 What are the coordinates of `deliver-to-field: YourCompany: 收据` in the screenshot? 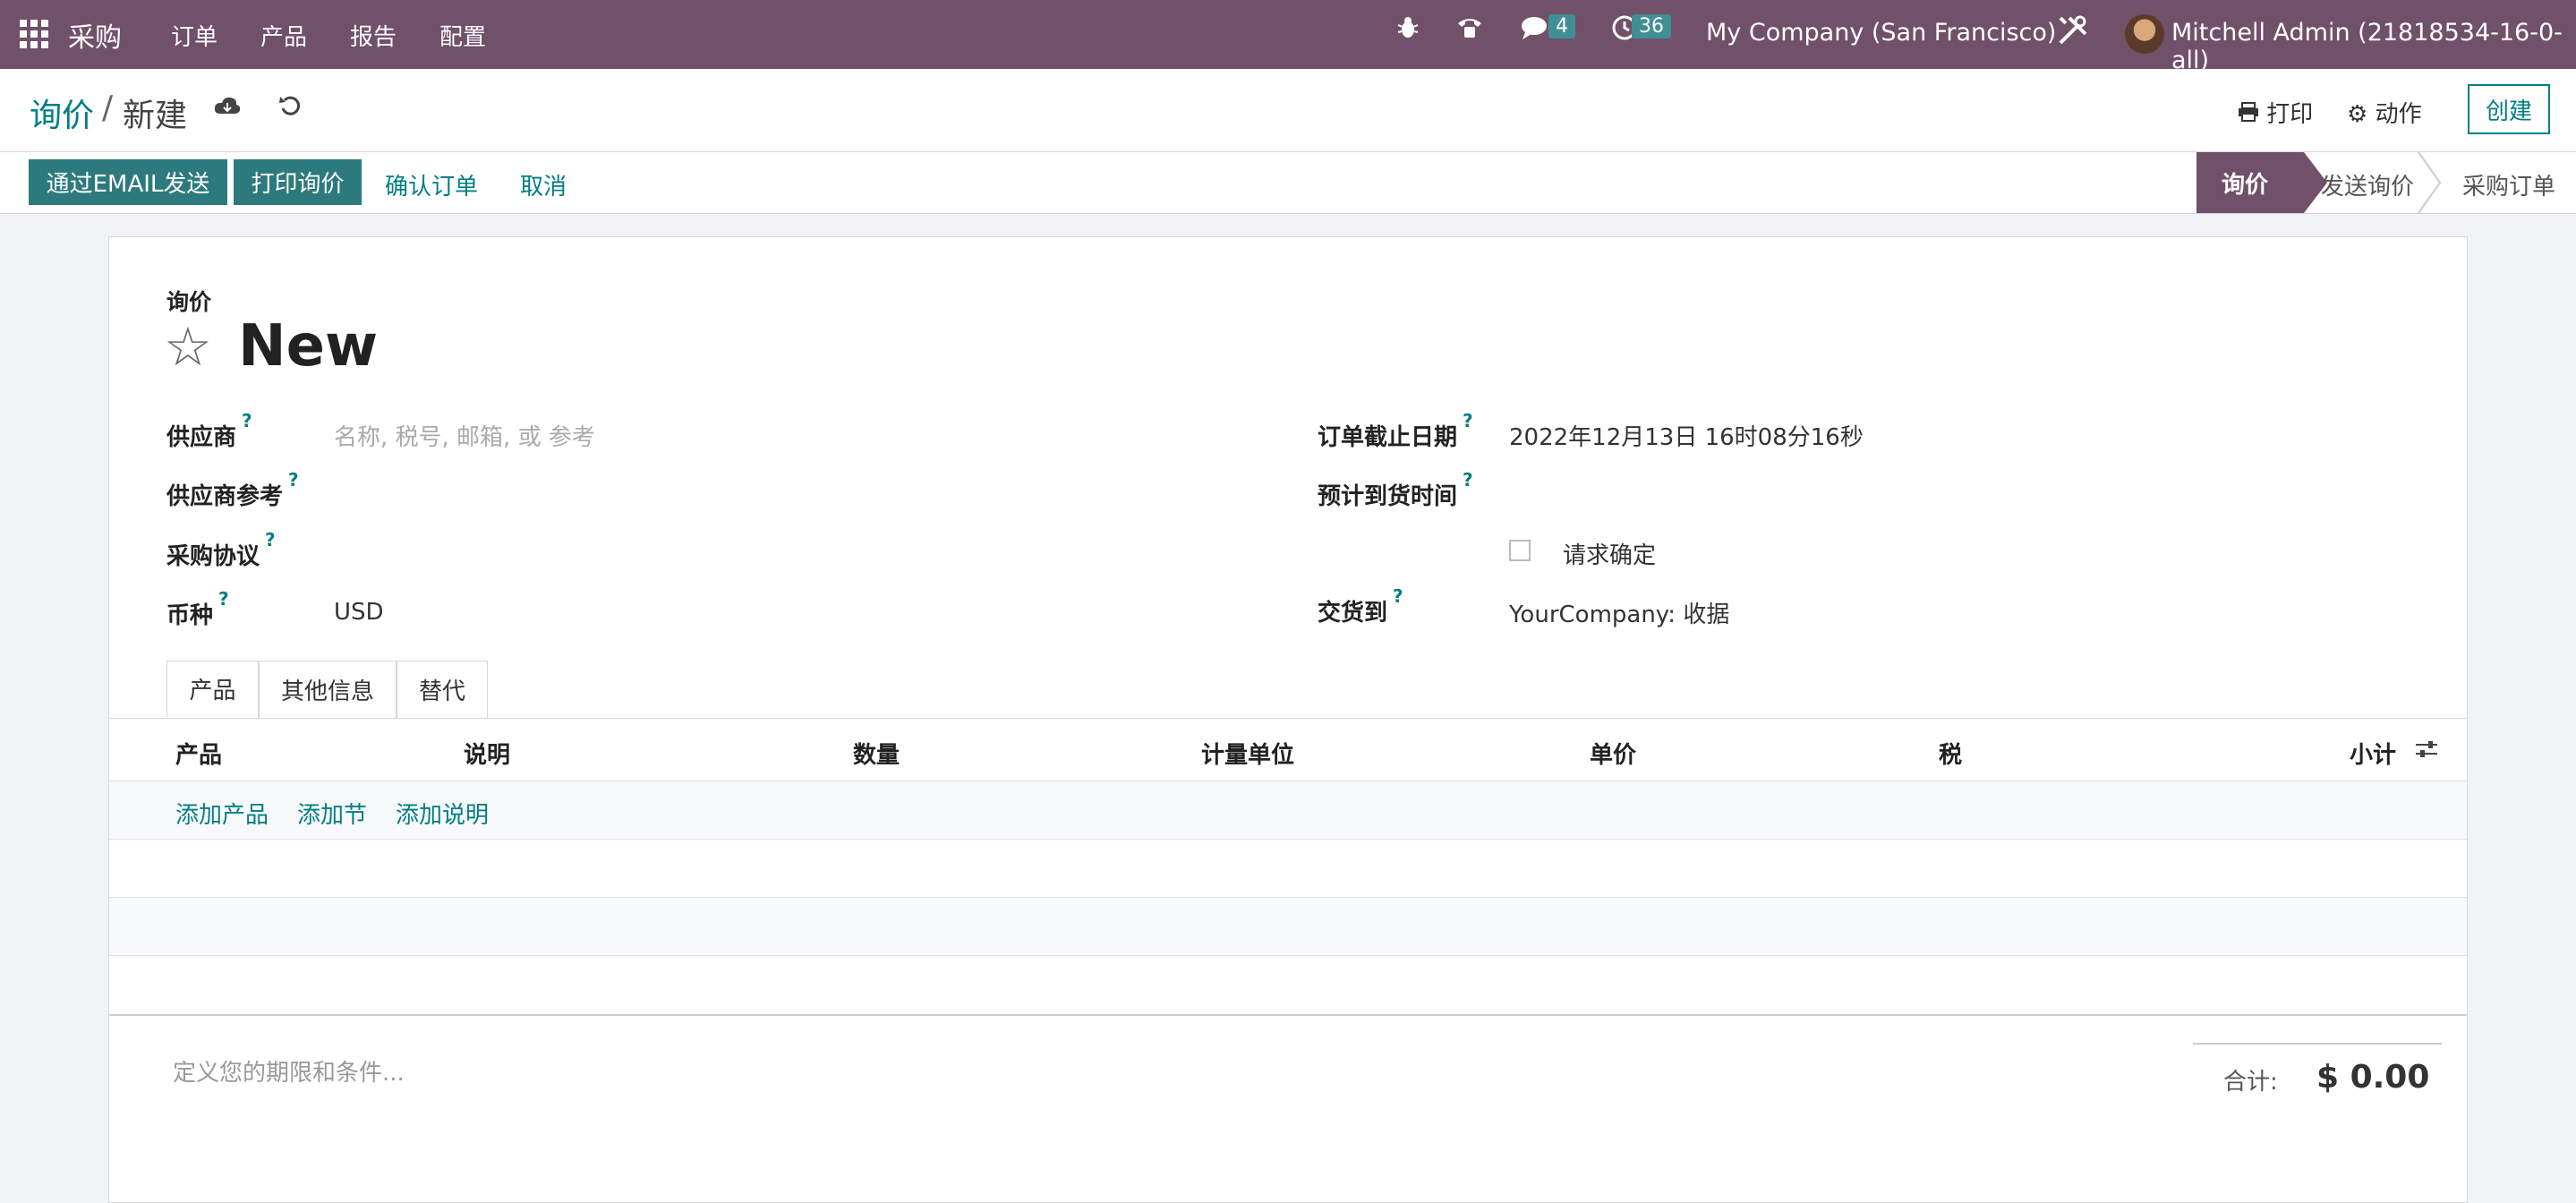 It's located at (1619, 612).